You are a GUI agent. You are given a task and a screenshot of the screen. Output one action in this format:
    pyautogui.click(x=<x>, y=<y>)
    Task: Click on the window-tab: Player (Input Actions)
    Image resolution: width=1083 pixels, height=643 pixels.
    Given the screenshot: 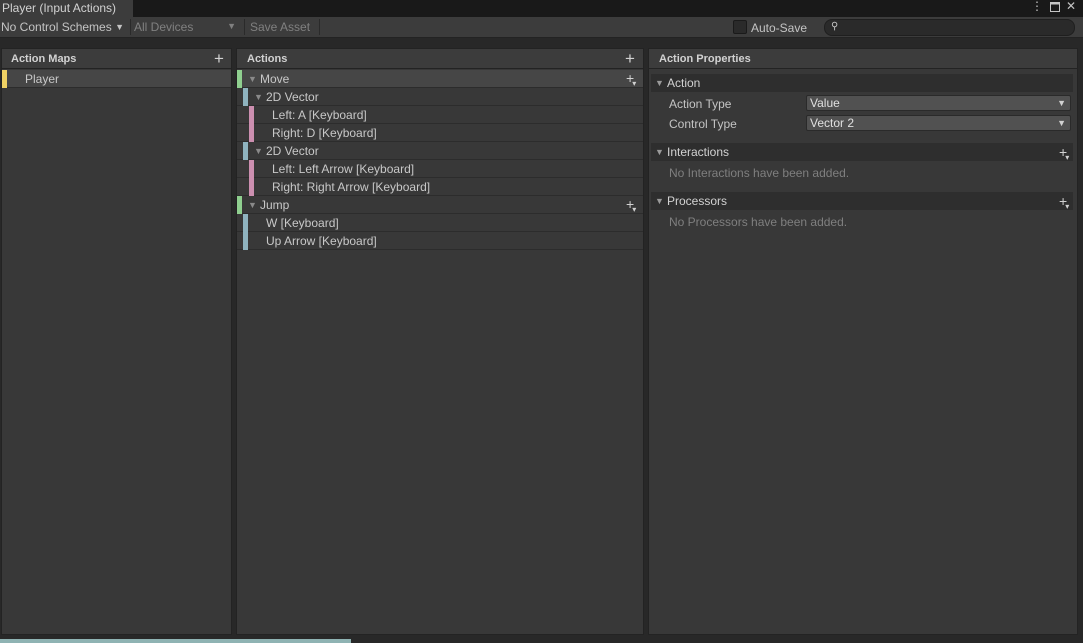 What is the action you would take?
    pyautogui.click(x=67, y=8)
    